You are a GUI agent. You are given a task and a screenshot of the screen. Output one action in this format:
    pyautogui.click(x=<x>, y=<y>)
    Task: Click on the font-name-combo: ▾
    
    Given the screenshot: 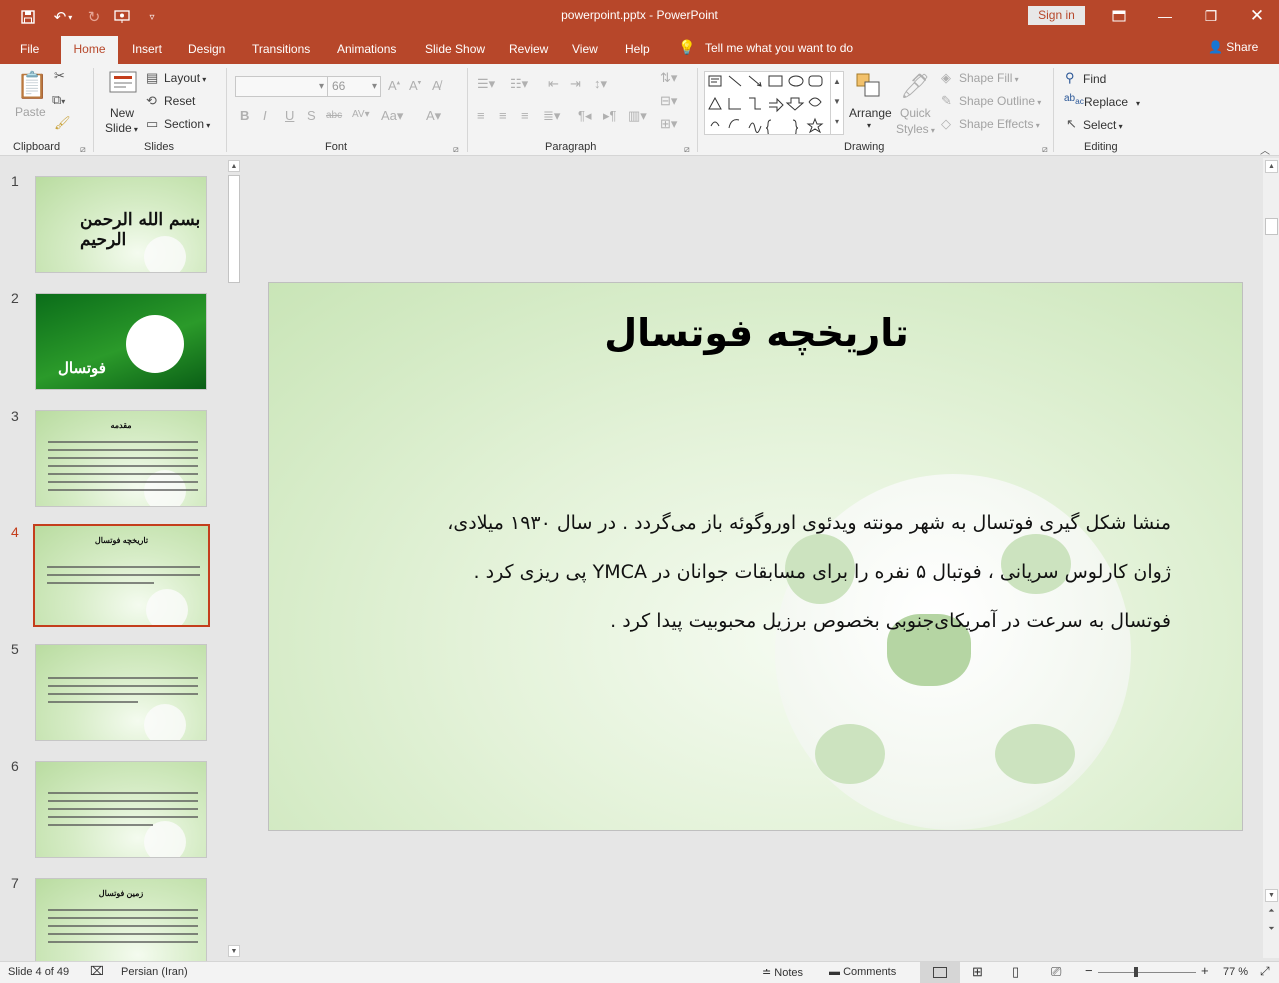 What is the action you would take?
    pyautogui.click(x=281, y=86)
    